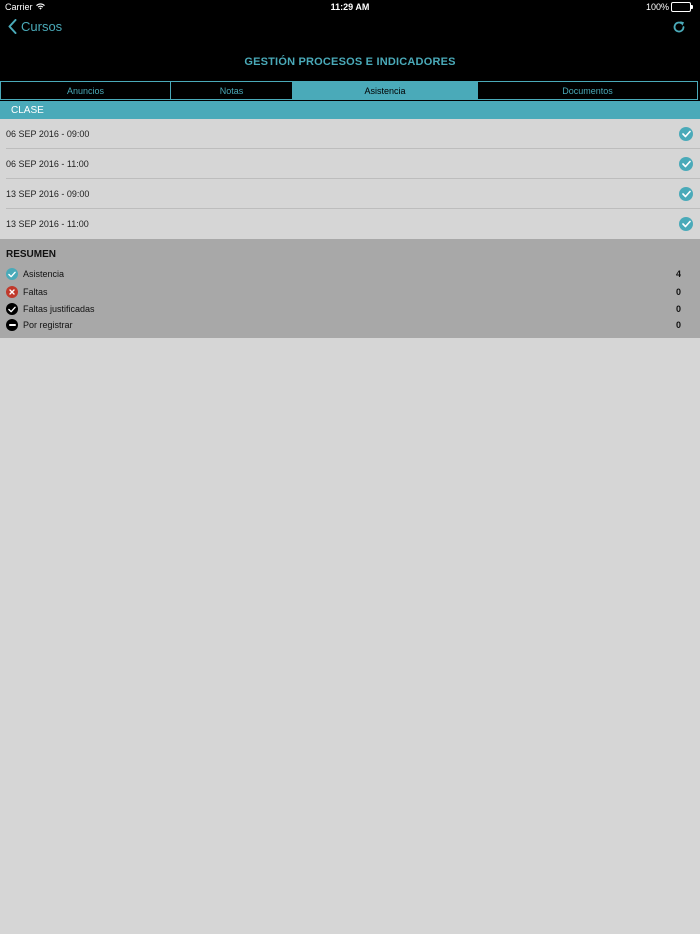  Describe the element at coordinates (12, 292) in the screenshot. I see `x-circle-icon` at that location.